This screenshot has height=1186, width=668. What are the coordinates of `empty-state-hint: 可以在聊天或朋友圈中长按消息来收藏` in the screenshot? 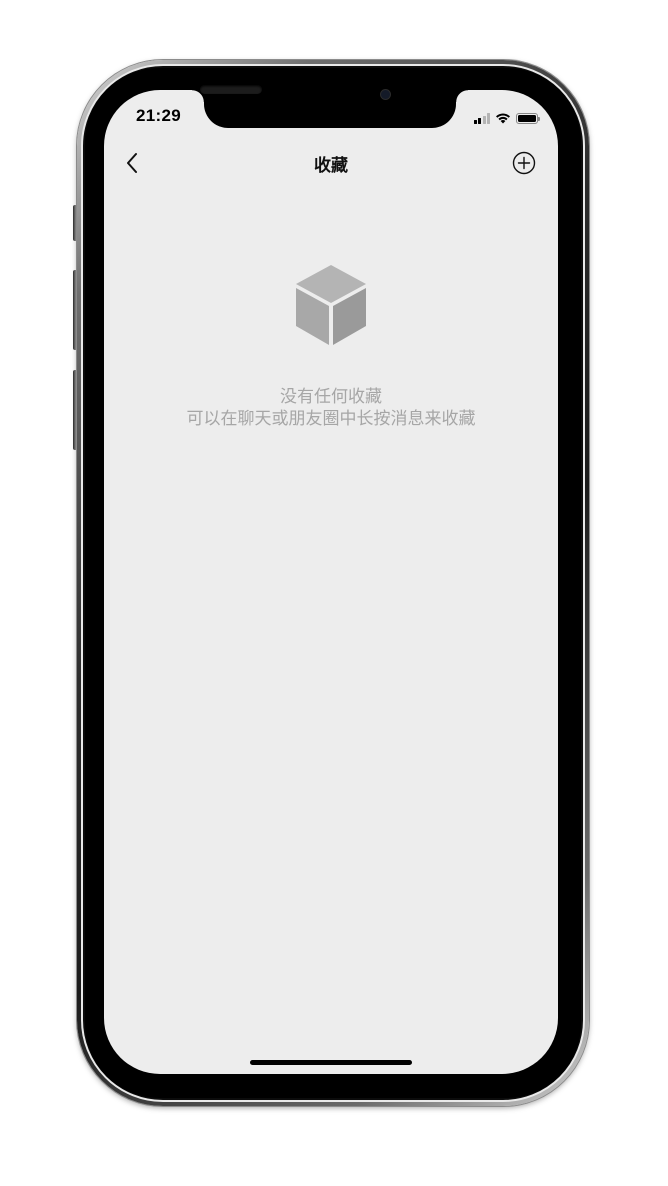 It's located at (331, 419).